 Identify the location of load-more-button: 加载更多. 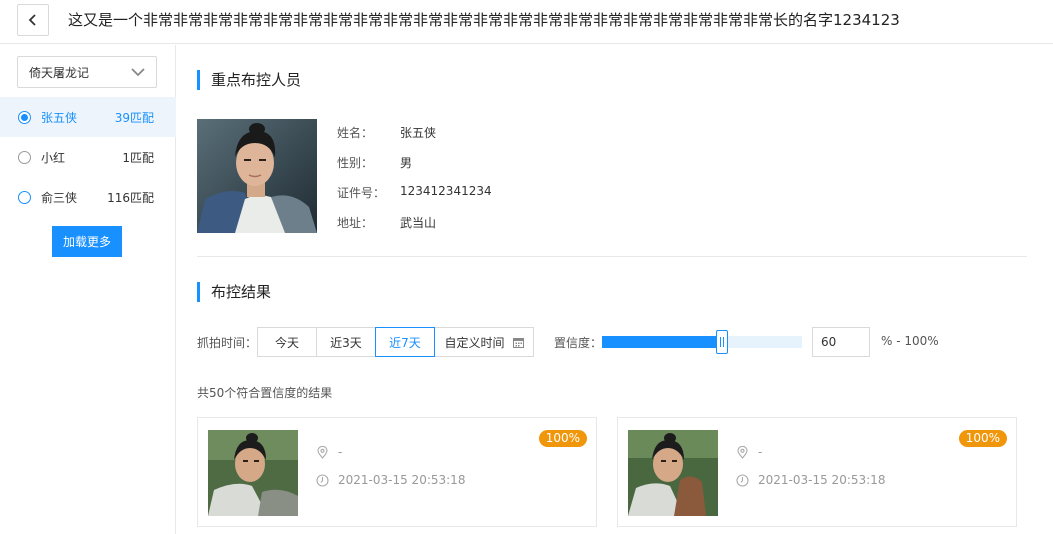
(87, 241).